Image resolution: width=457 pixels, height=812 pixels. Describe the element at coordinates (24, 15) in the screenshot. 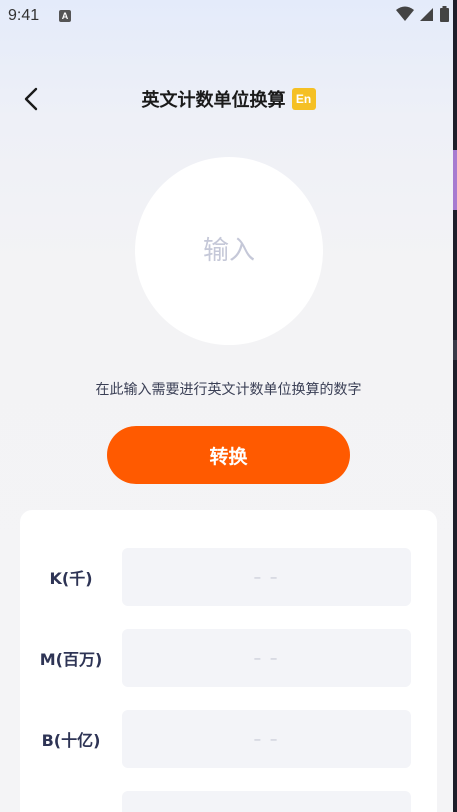

I see `status-time: 9:41` at that location.